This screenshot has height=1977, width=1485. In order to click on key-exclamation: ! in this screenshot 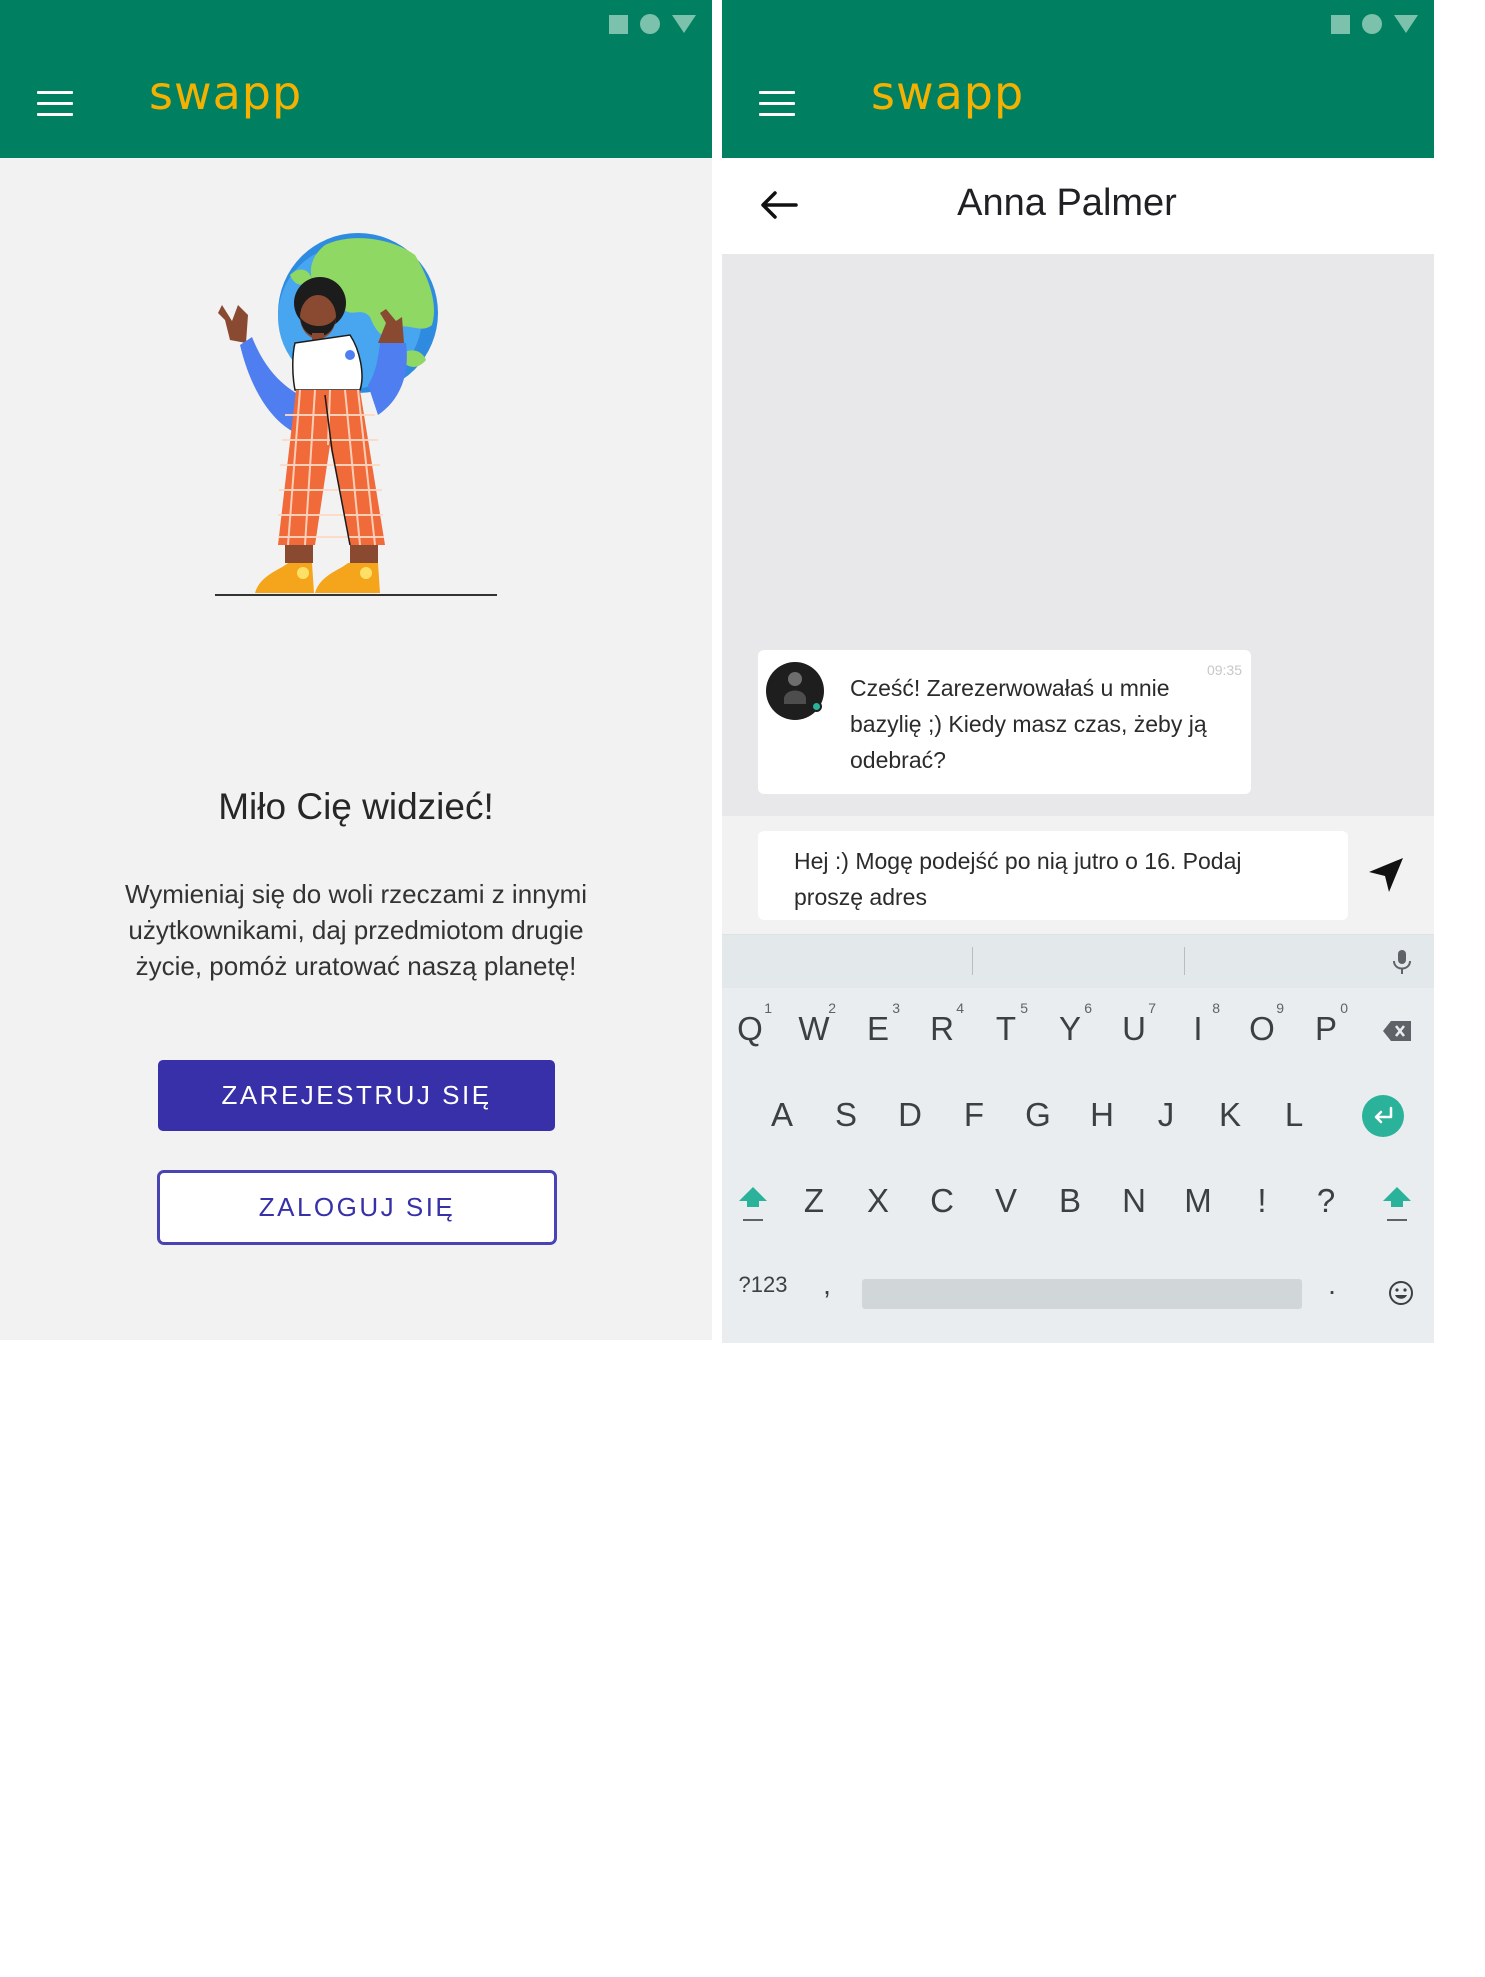, I will do `click(1262, 1201)`.